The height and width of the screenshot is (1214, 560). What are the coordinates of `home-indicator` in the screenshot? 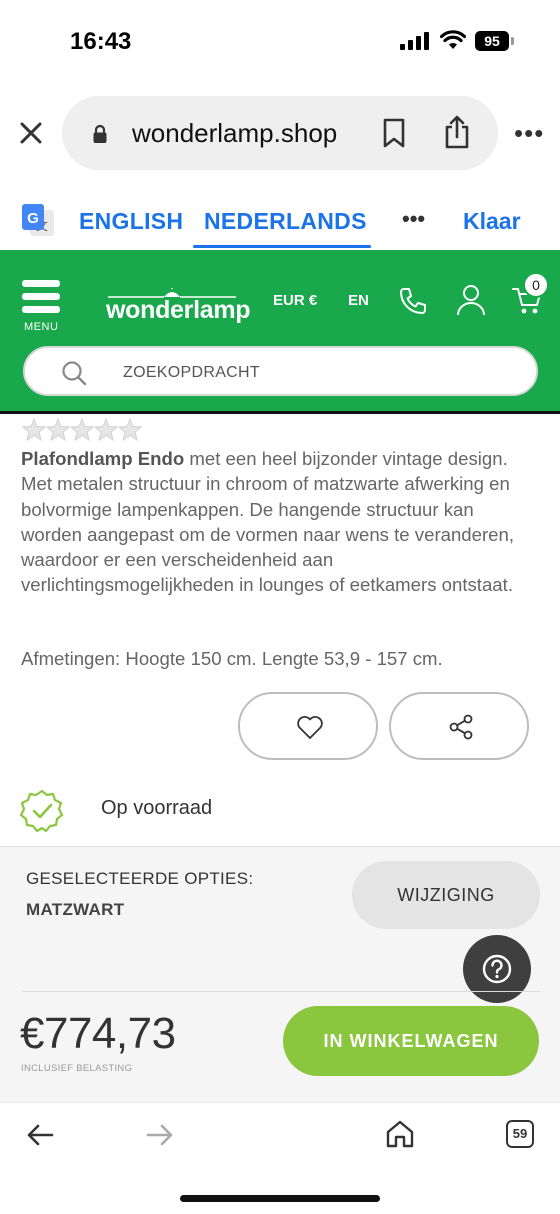 It's located at (280, 1198).